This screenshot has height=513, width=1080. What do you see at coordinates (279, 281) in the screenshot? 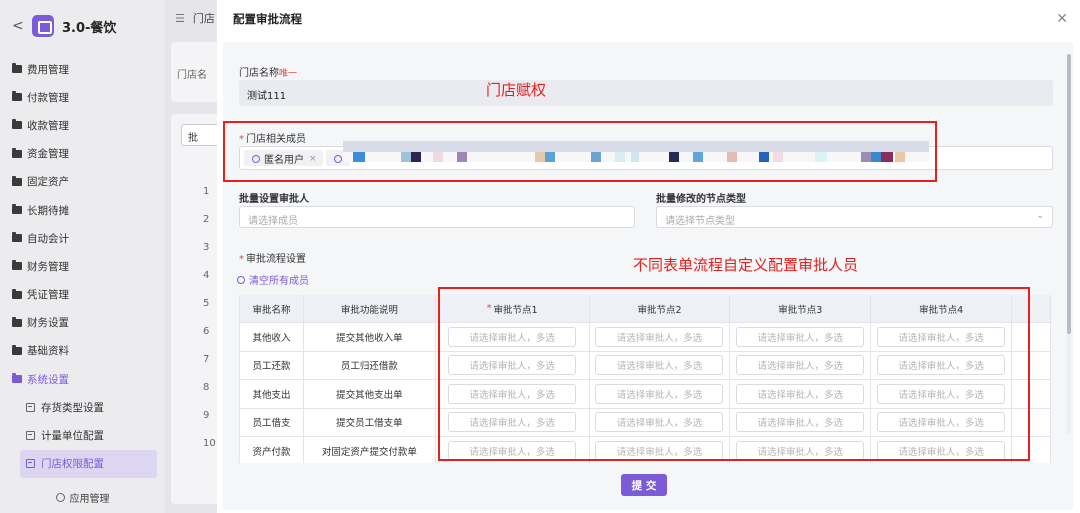
I see `clear-all-members-label: 清空所有成员` at bounding box center [279, 281].